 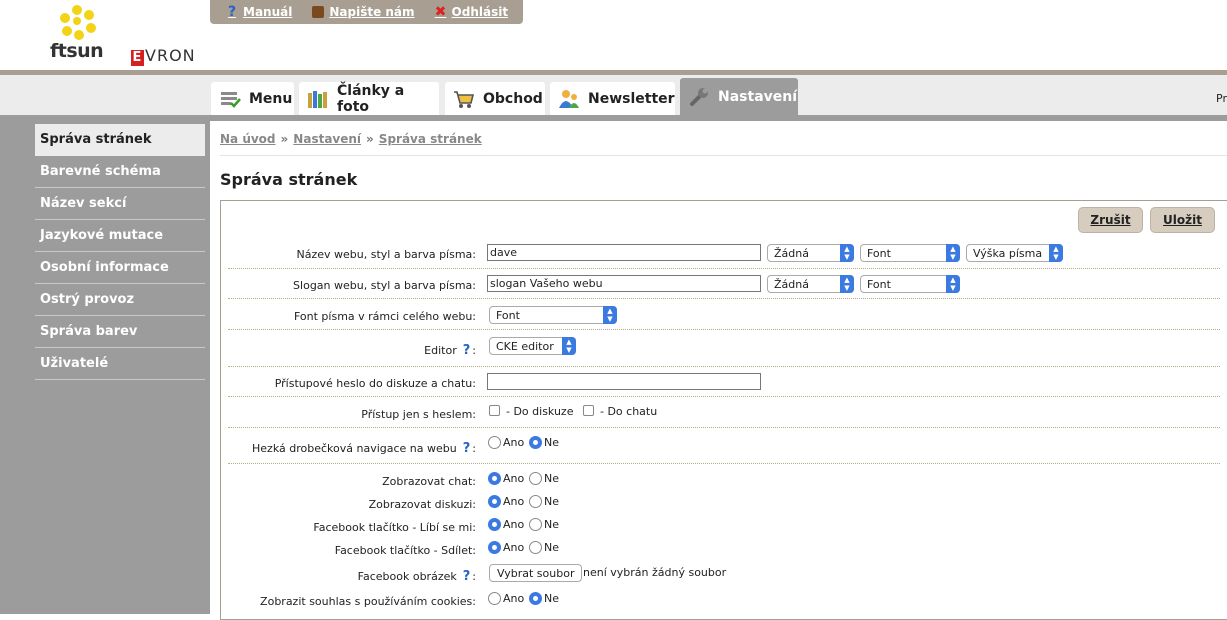 I want to click on logout-link: ✖ Odhlásit, so click(x=471, y=12).